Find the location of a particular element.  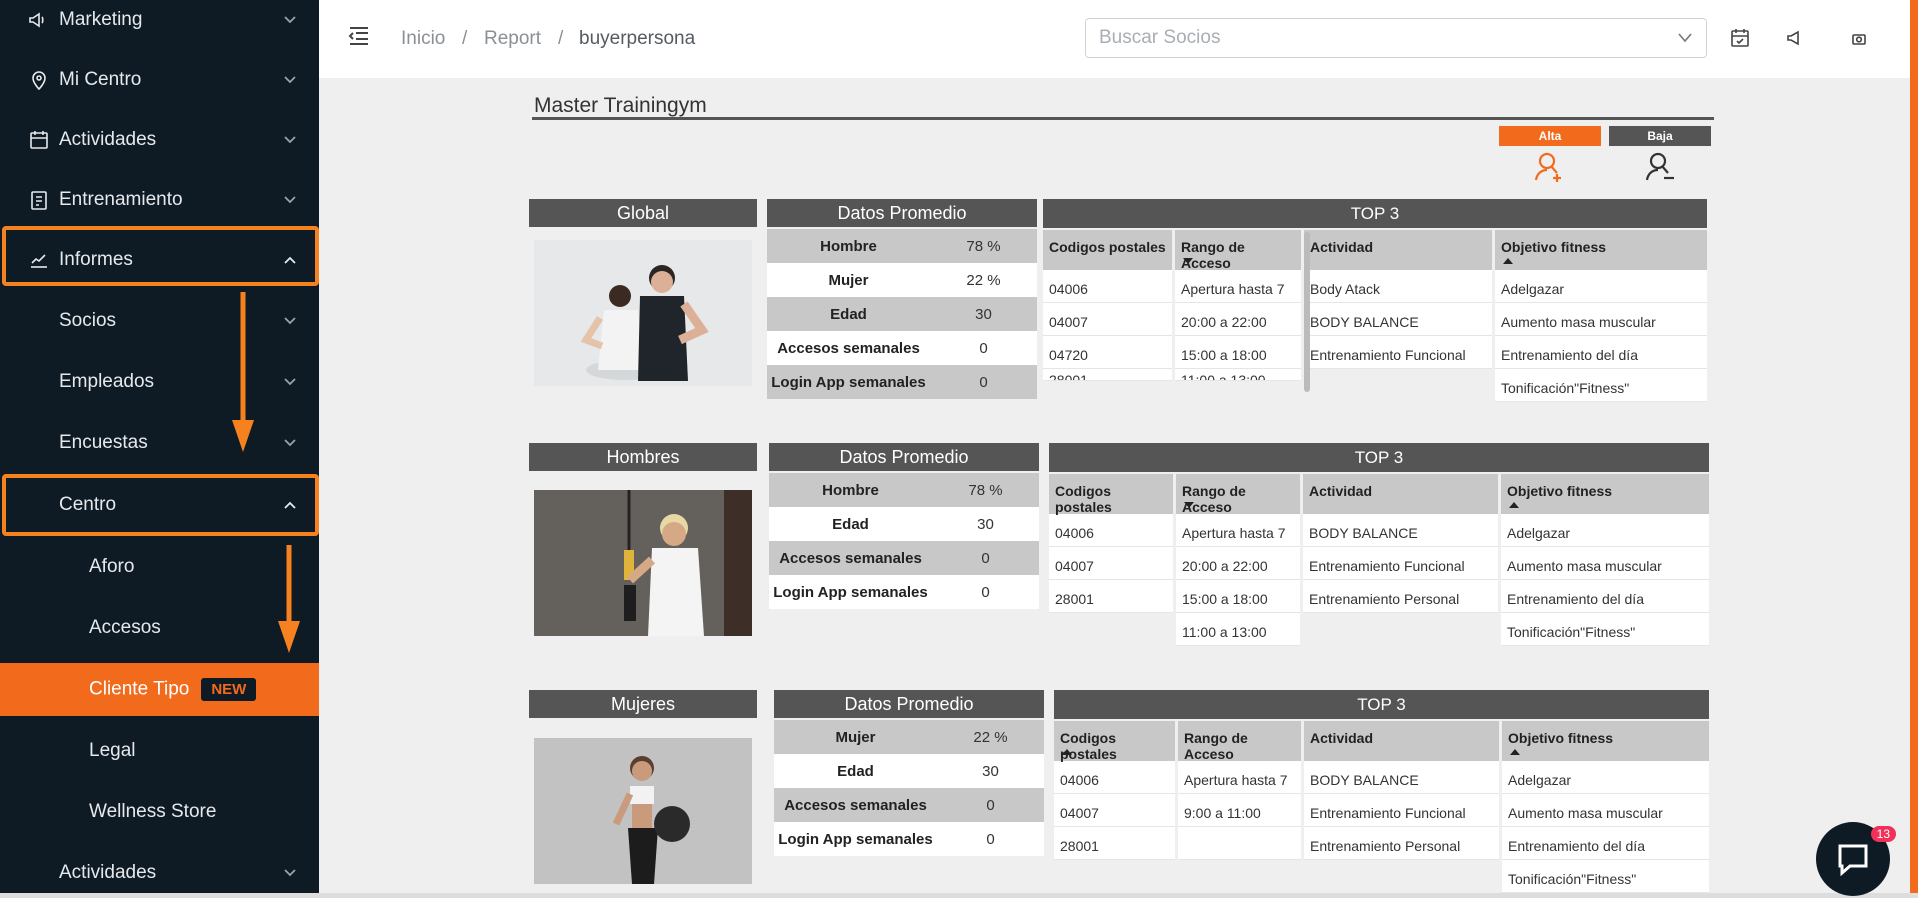

chart-line-icon is located at coordinates (39, 261).